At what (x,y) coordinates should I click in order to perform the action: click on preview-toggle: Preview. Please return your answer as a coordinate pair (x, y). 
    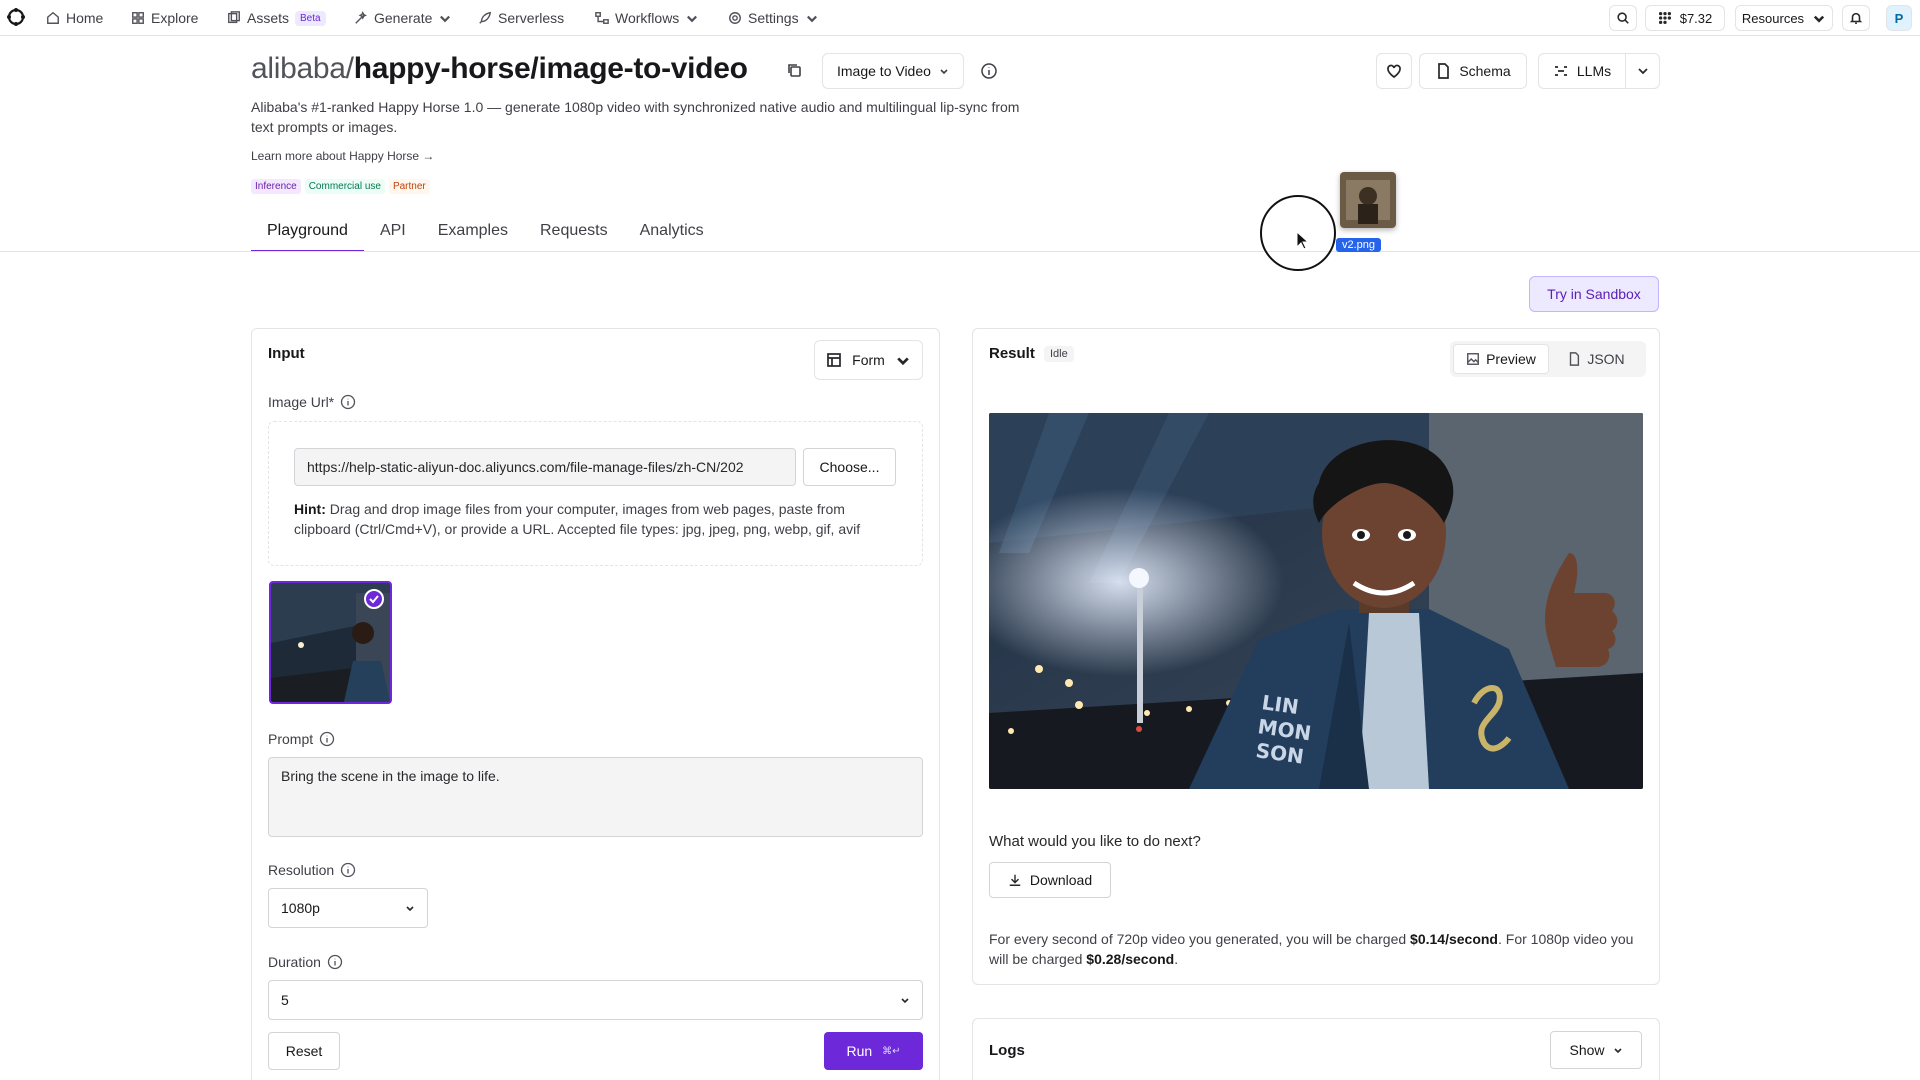
    Looking at the image, I should click on (1501, 359).